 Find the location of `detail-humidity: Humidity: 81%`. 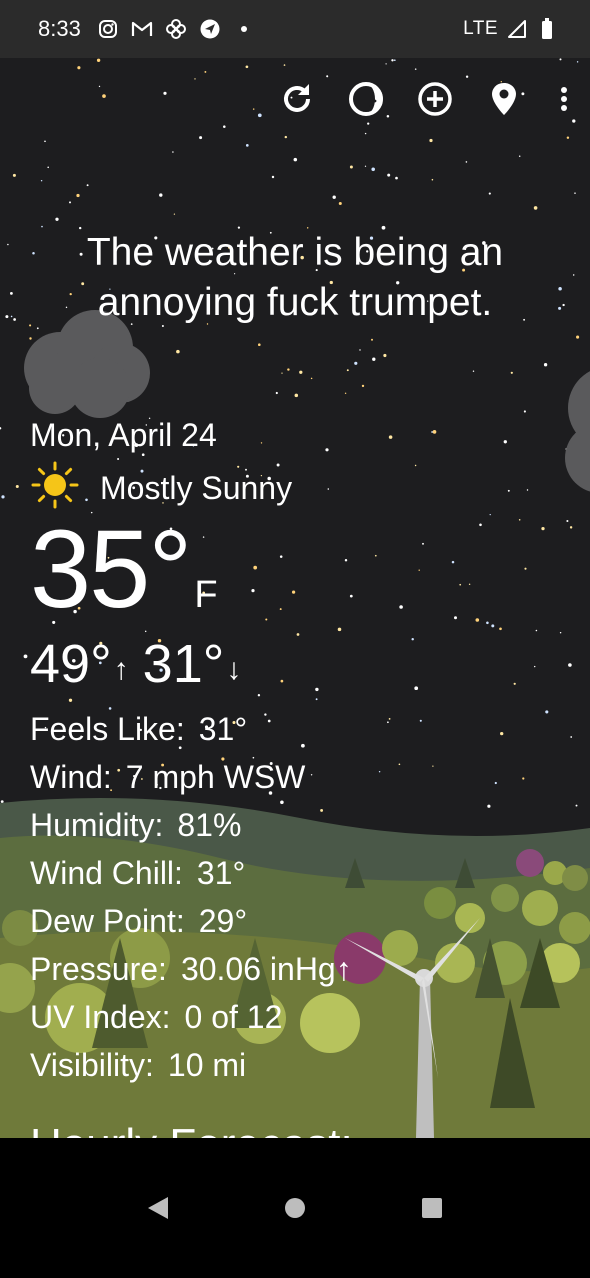

detail-humidity: Humidity: 81% is located at coordinates (191, 825).